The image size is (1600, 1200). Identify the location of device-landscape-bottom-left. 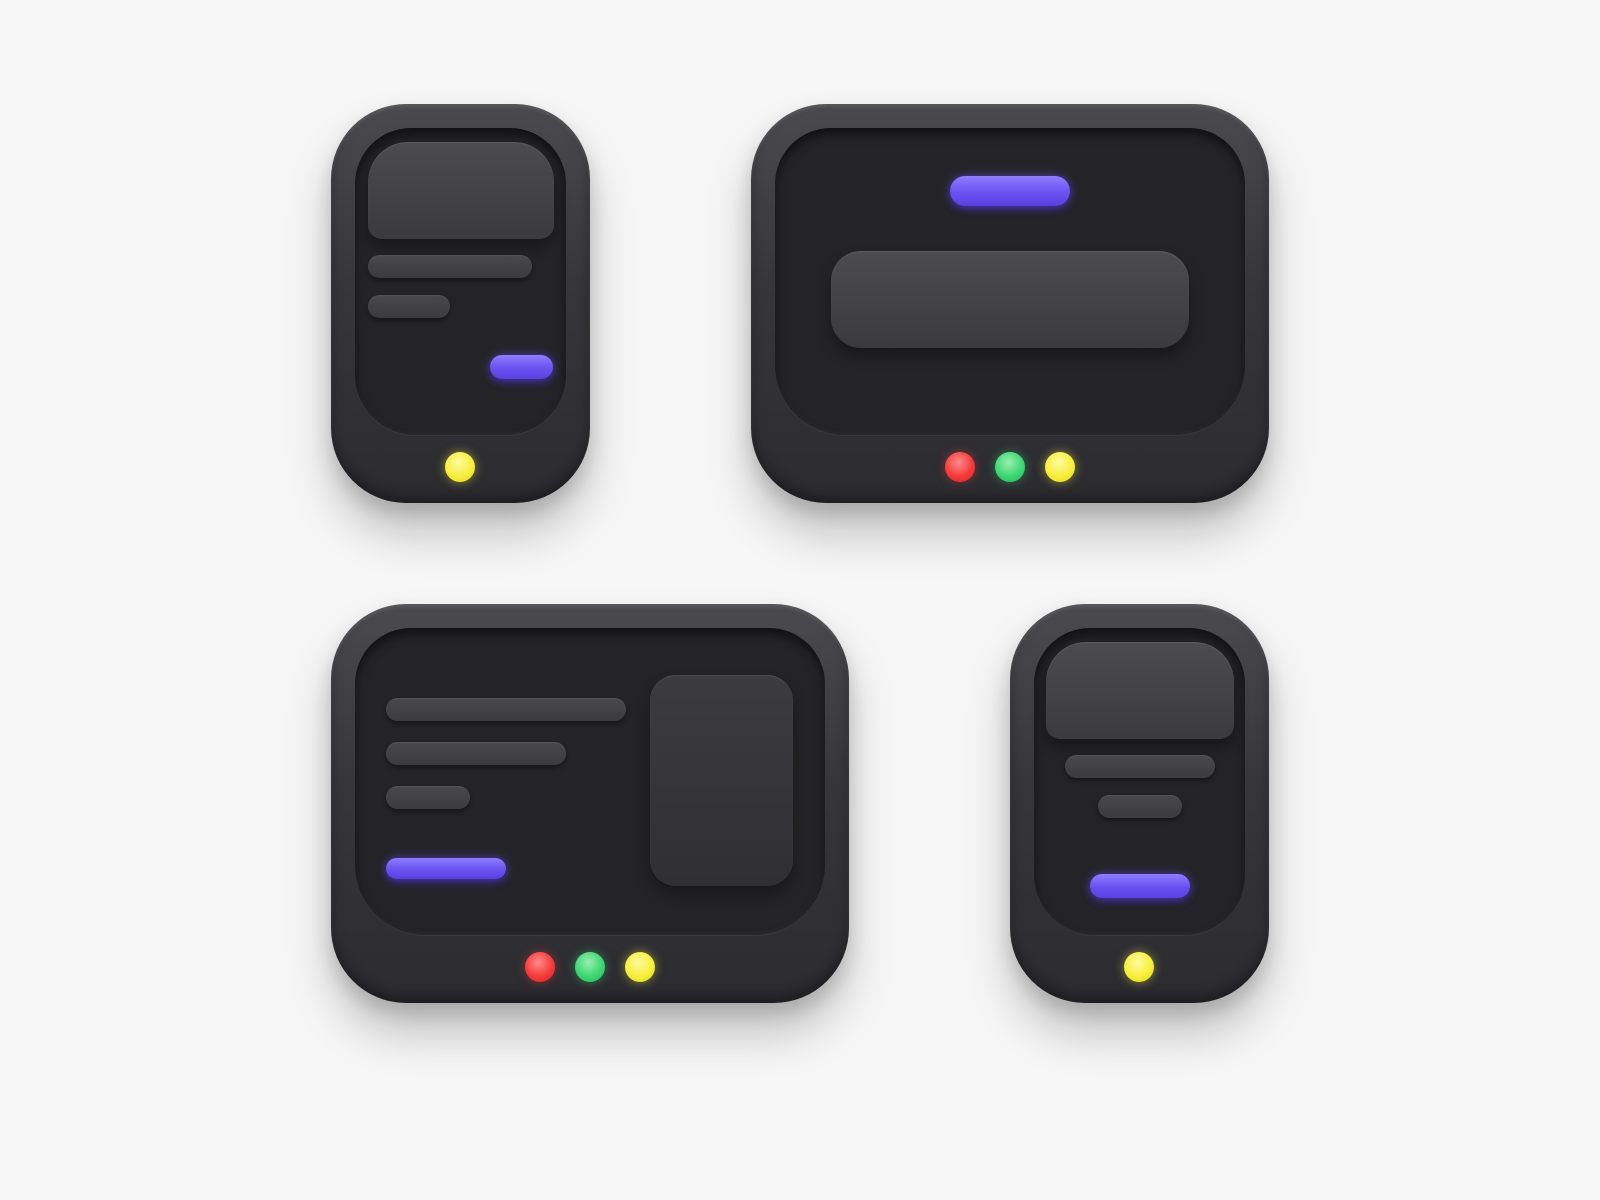
(590, 803).